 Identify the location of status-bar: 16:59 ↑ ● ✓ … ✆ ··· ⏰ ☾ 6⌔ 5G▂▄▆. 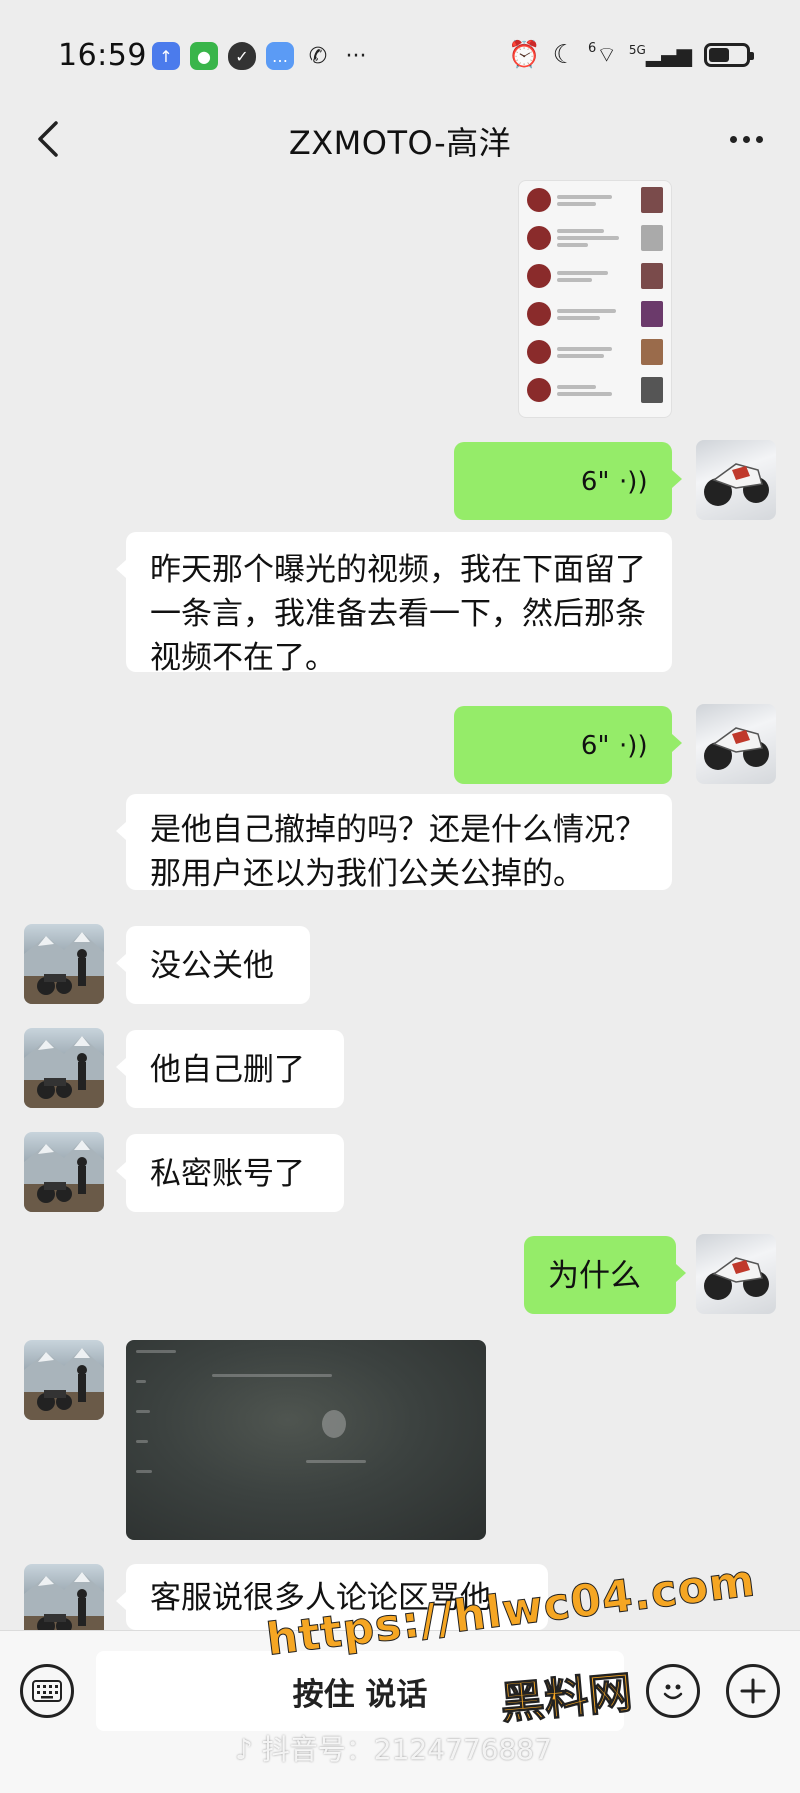
(400, 55).